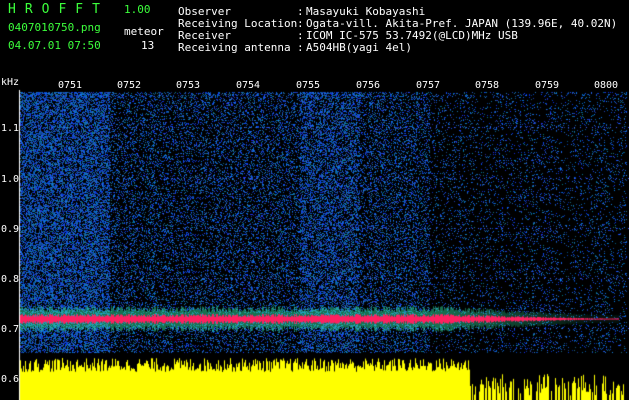 The image size is (629, 400). I want to click on x-tick-label: 0757, so click(428, 85).